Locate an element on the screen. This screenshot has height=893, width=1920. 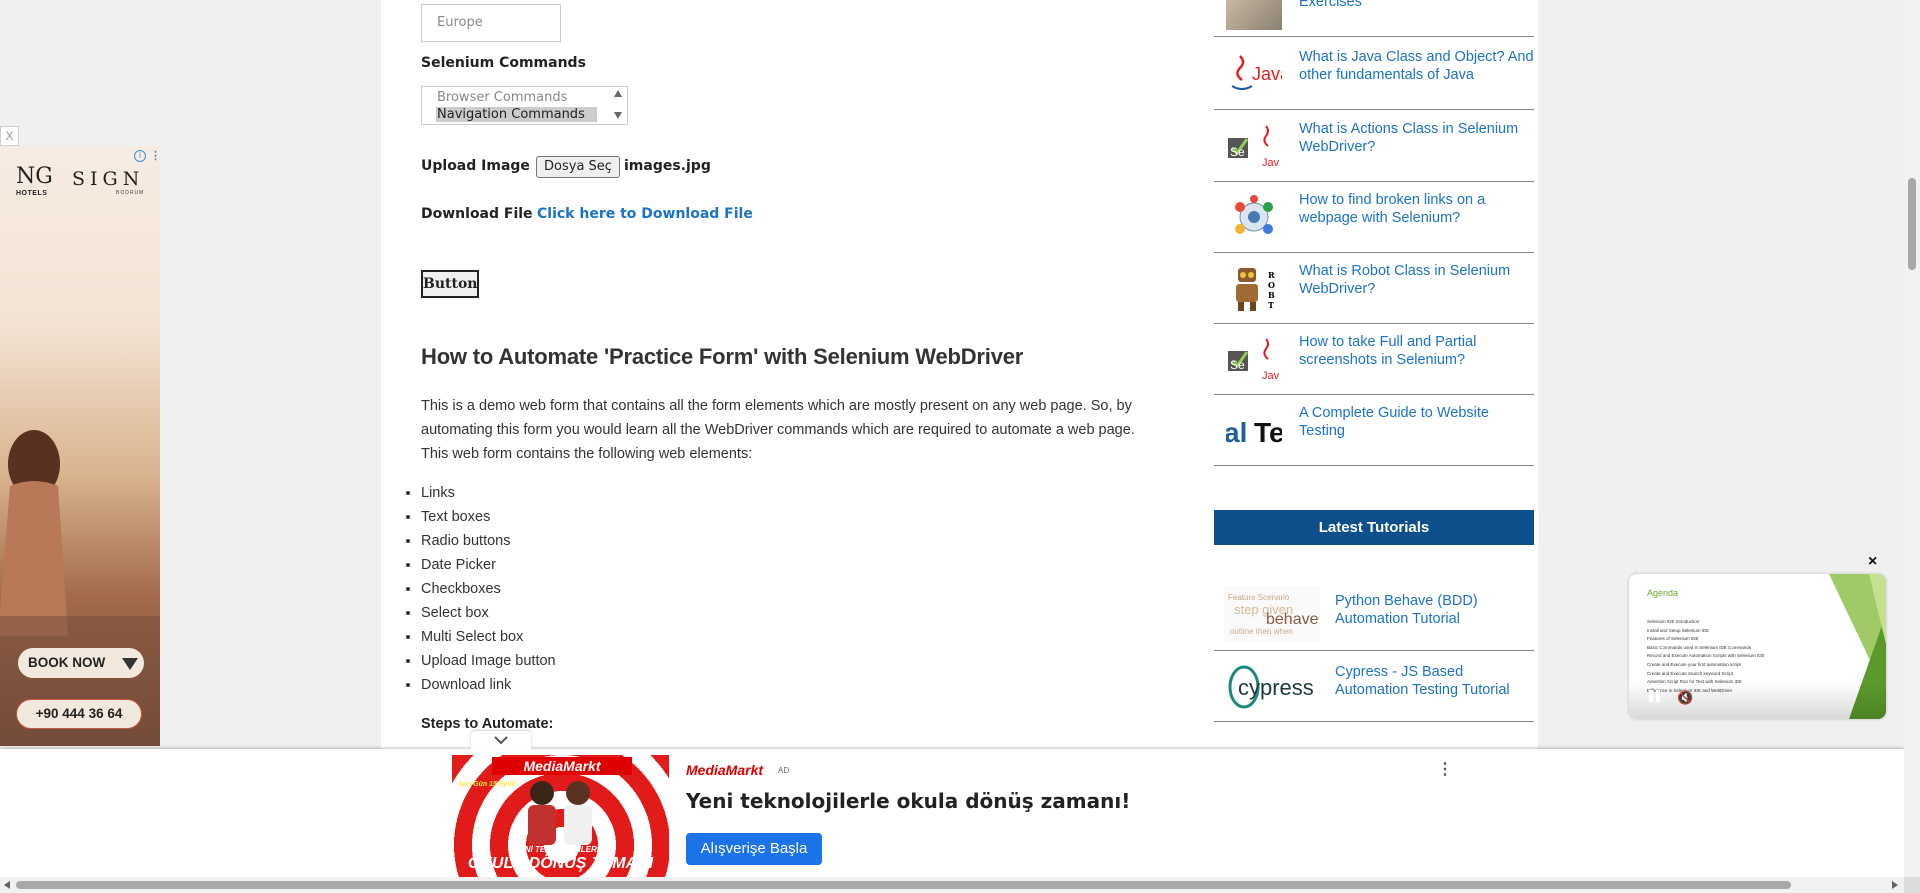
commands-option-navigation: Navigation Commands is located at coordinates (516, 114).